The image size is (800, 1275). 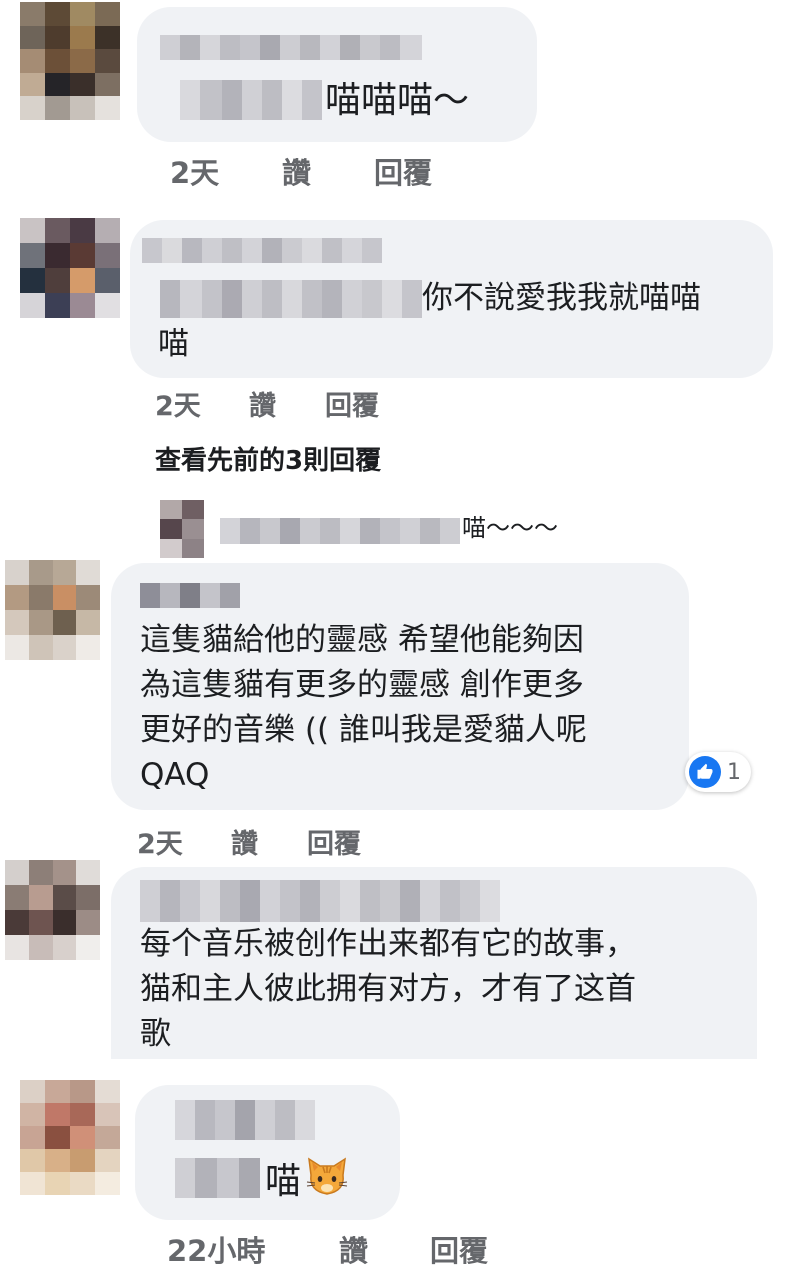 What do you see at coordinates (510, 528) in the screenshot?
I see `reply-preview-text: 喵～～～` at bounding box center [510, 528].